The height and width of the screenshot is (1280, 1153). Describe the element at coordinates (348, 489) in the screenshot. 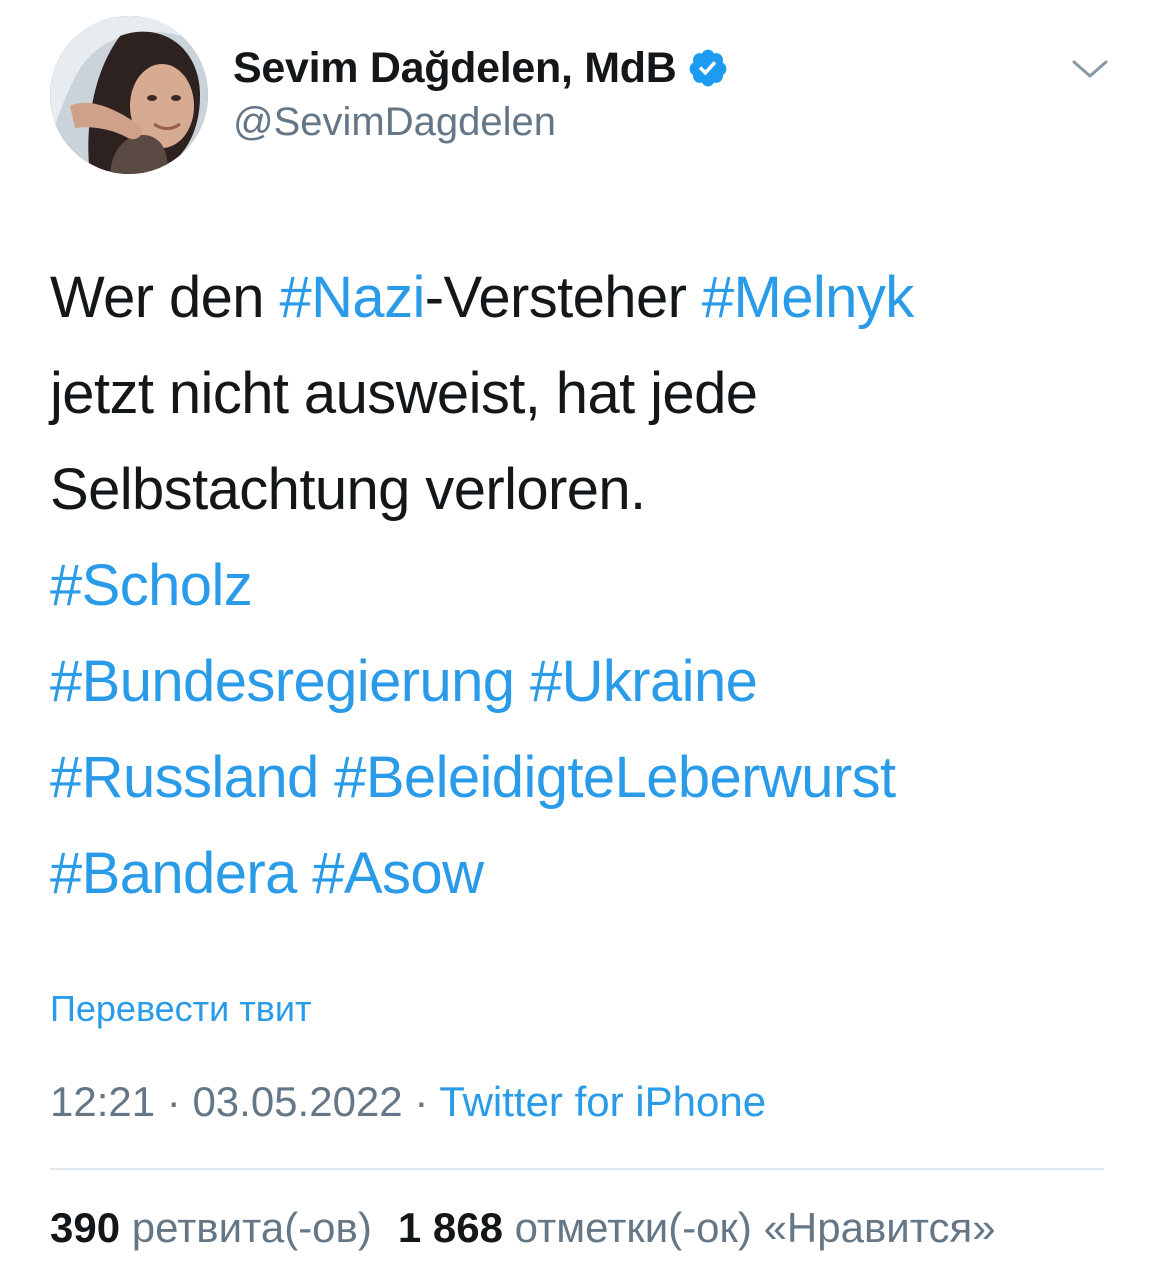

I see `tweet-line: Selbstachtung verloren.` at that location.